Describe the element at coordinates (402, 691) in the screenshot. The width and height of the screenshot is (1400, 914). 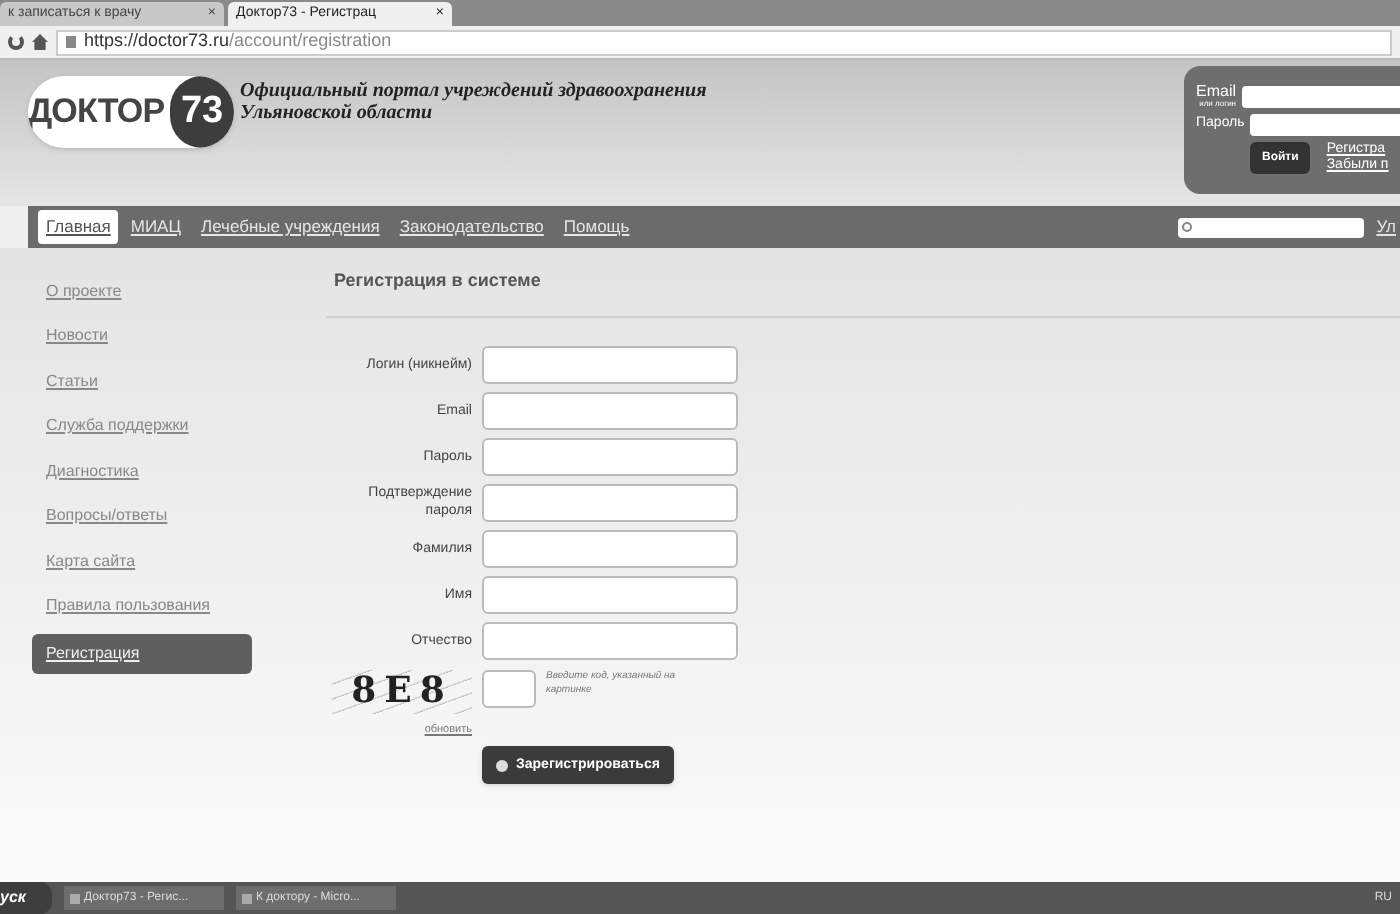
I see `captcha-image: 8E8` at that location.